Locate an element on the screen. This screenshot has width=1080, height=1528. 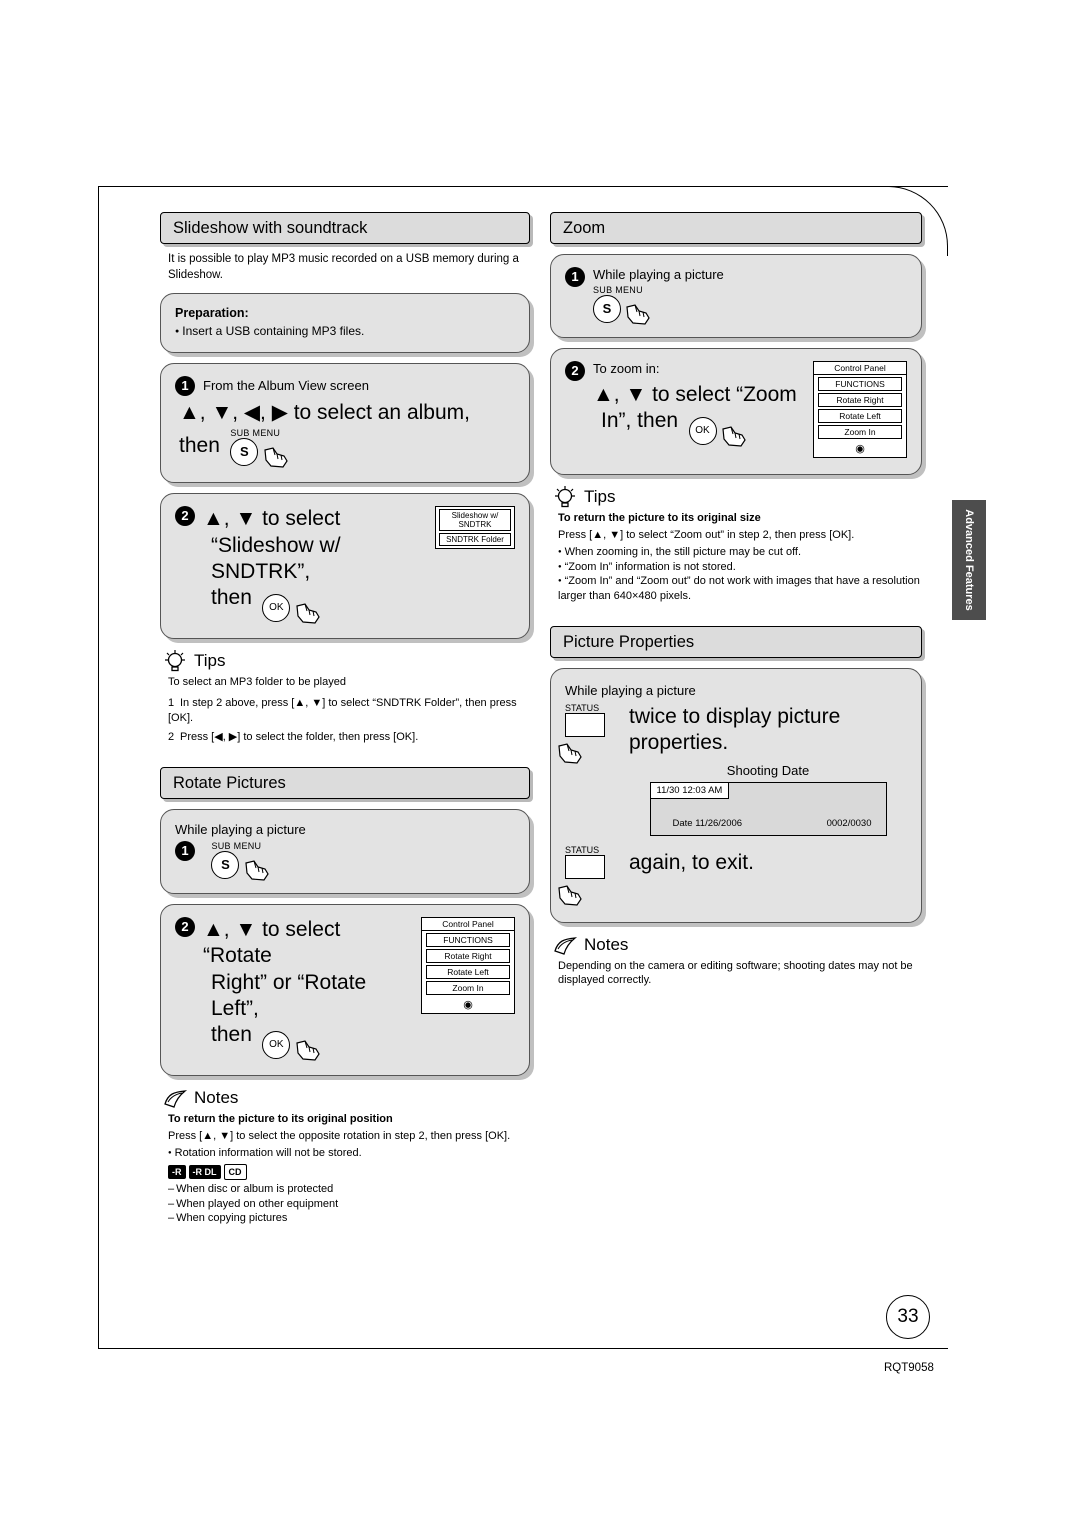
section-header-zoom: Zoom is located at coordinates (736, 228).